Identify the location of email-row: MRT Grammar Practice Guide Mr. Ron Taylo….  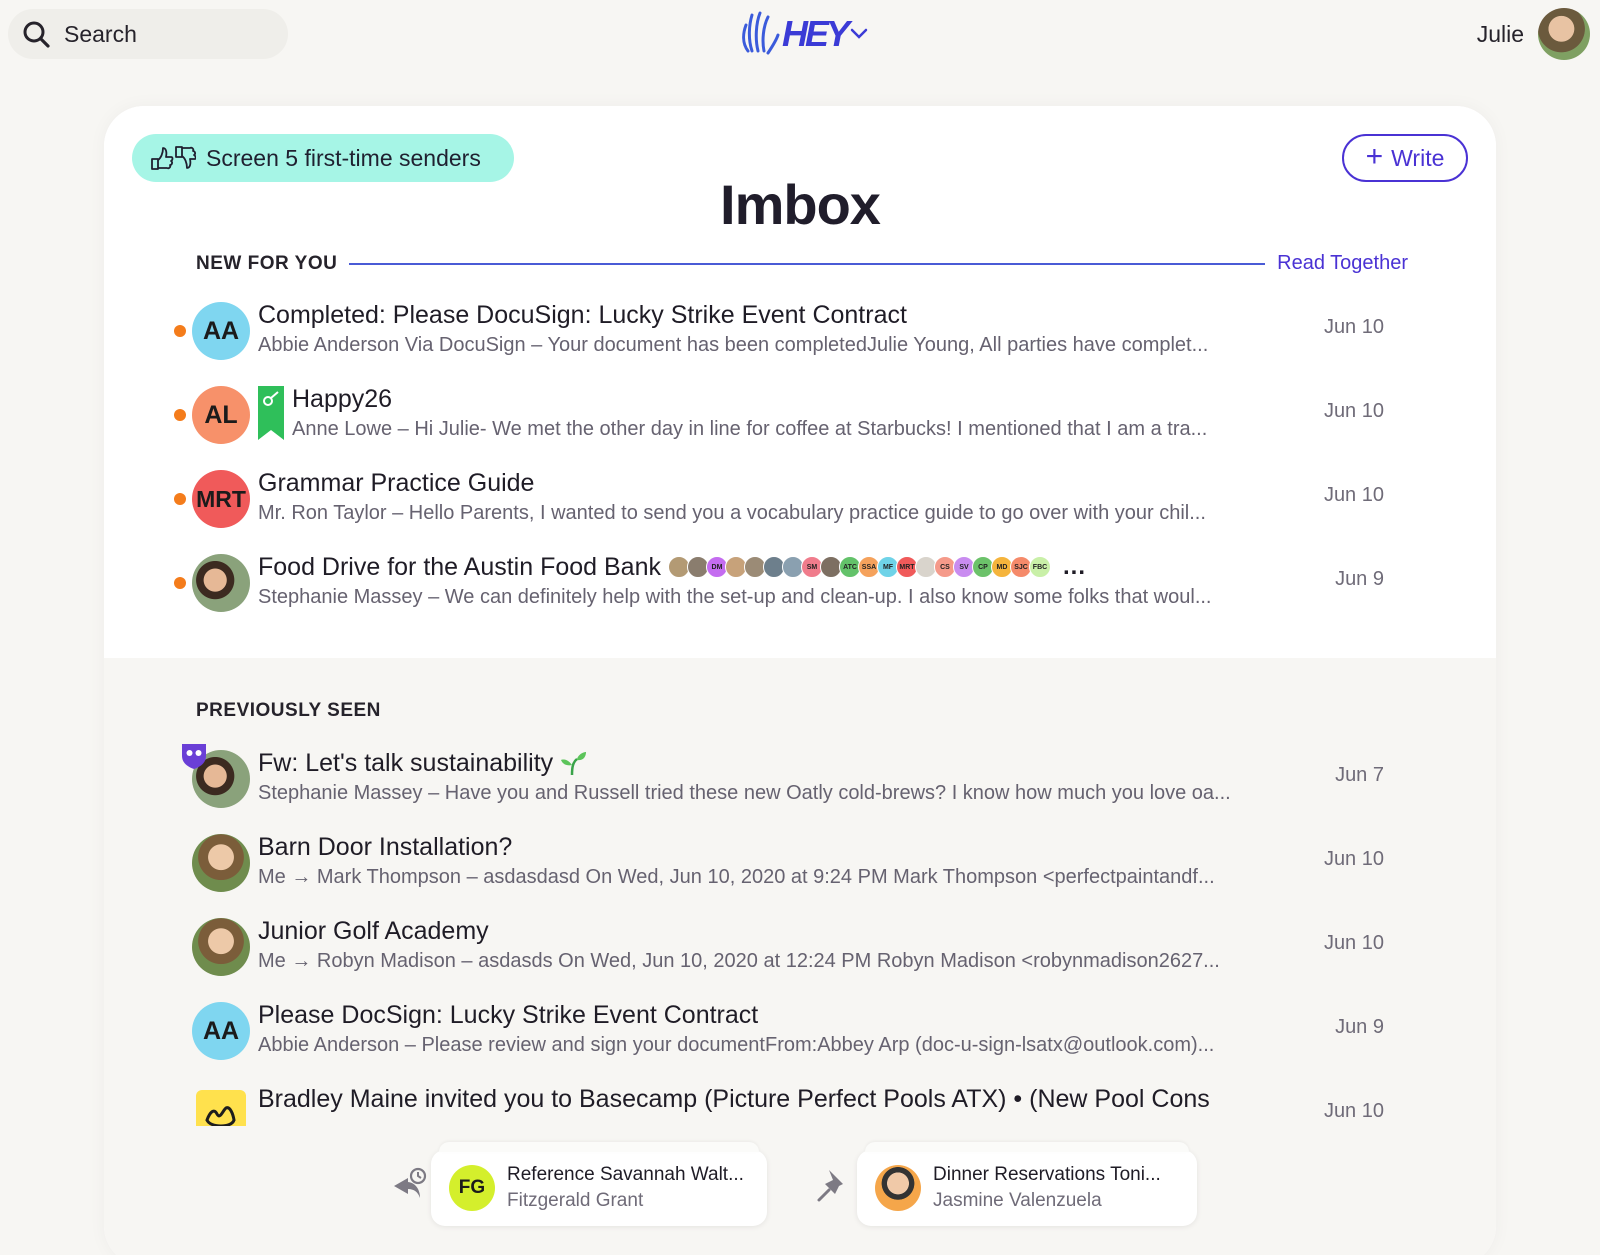
(779, 509).